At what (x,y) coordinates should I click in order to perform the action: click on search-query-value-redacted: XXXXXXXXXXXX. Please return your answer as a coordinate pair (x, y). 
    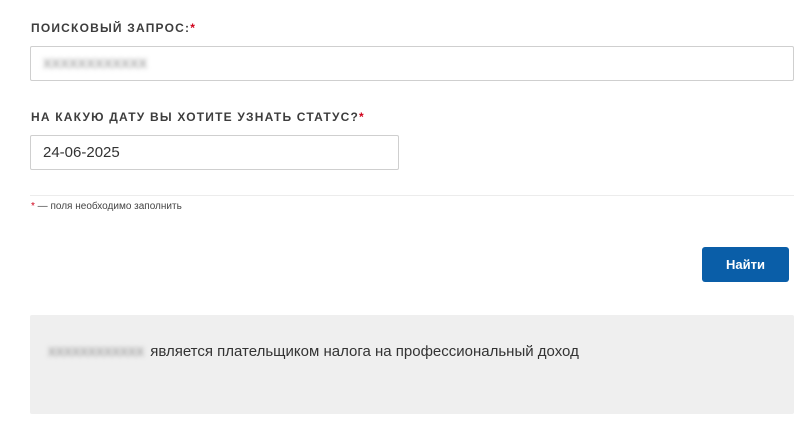
    Looking at the image, I should click on (95, 63).